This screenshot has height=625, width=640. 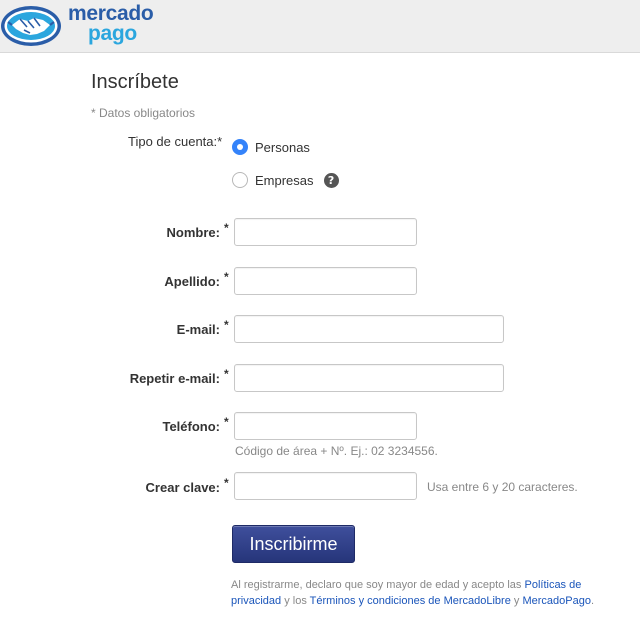 What do you see at coordinates (325, 232) in the screenshot?
I see `nombre-input` at bounding box center [325, 232].